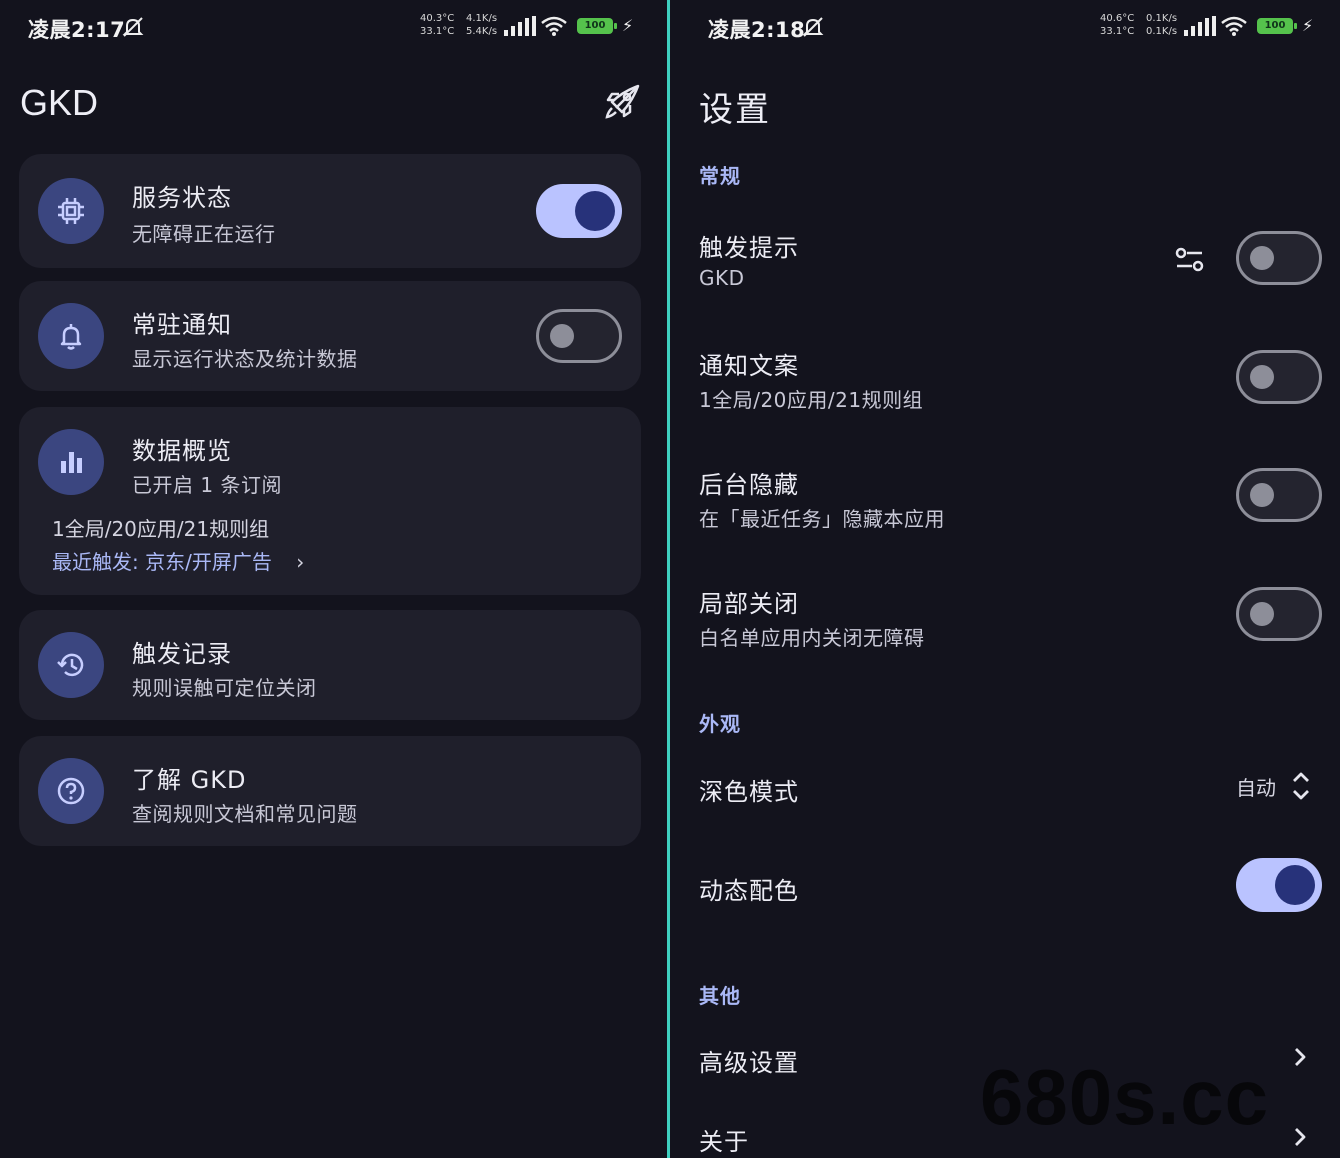  I want to click on row-title: 局部关闭, so click(749, 604).